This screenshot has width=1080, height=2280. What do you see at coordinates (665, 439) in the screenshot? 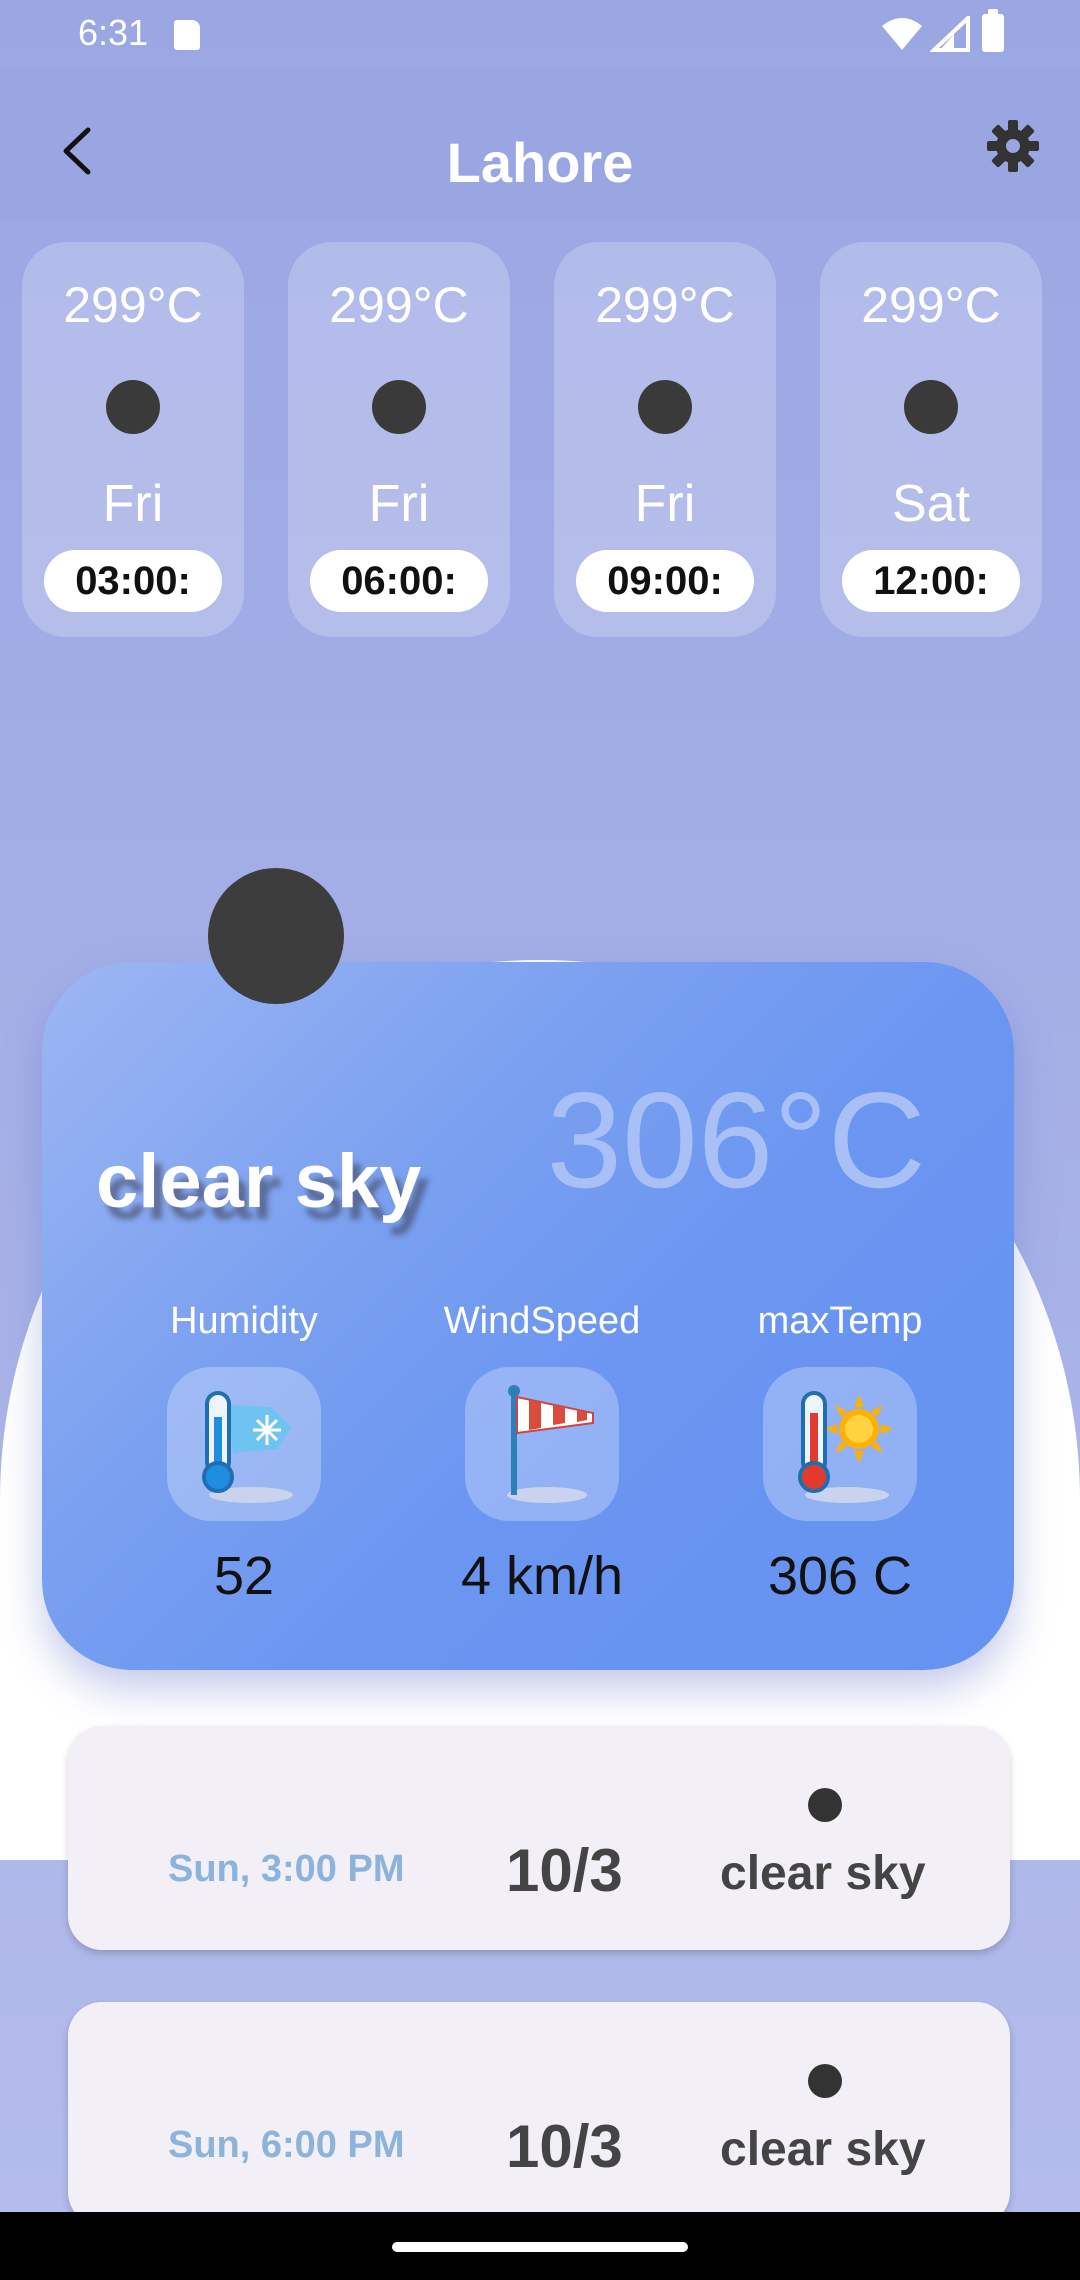
I see `hourly-card: 299°C Fri 09:00:` at bounding box center [665, 439].